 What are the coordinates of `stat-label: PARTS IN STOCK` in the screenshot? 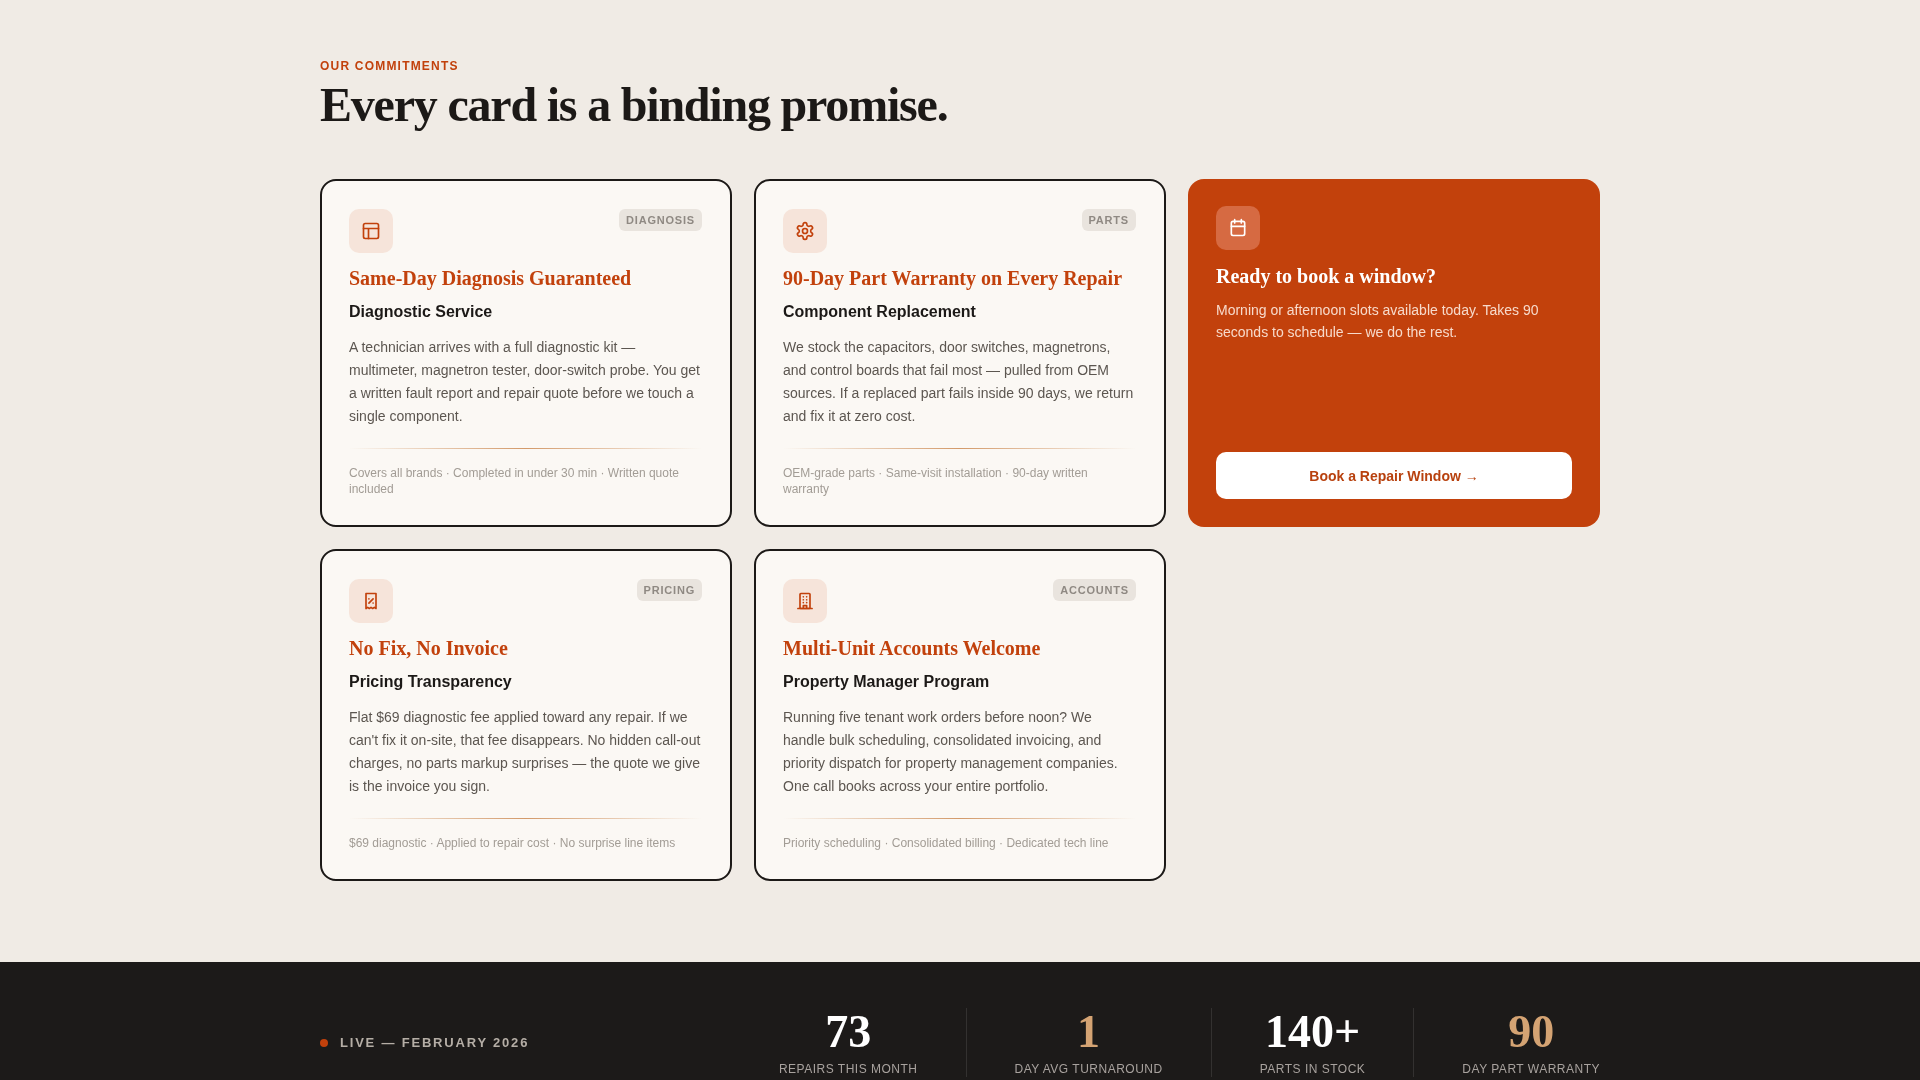 It's located at (1312, 1069).